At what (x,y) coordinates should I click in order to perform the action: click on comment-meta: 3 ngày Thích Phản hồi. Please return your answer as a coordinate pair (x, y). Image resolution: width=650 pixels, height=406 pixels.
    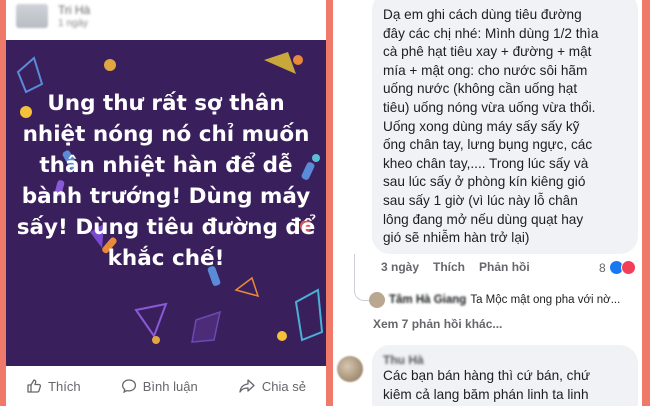
    Looking at the image, I should click on (455, 267).